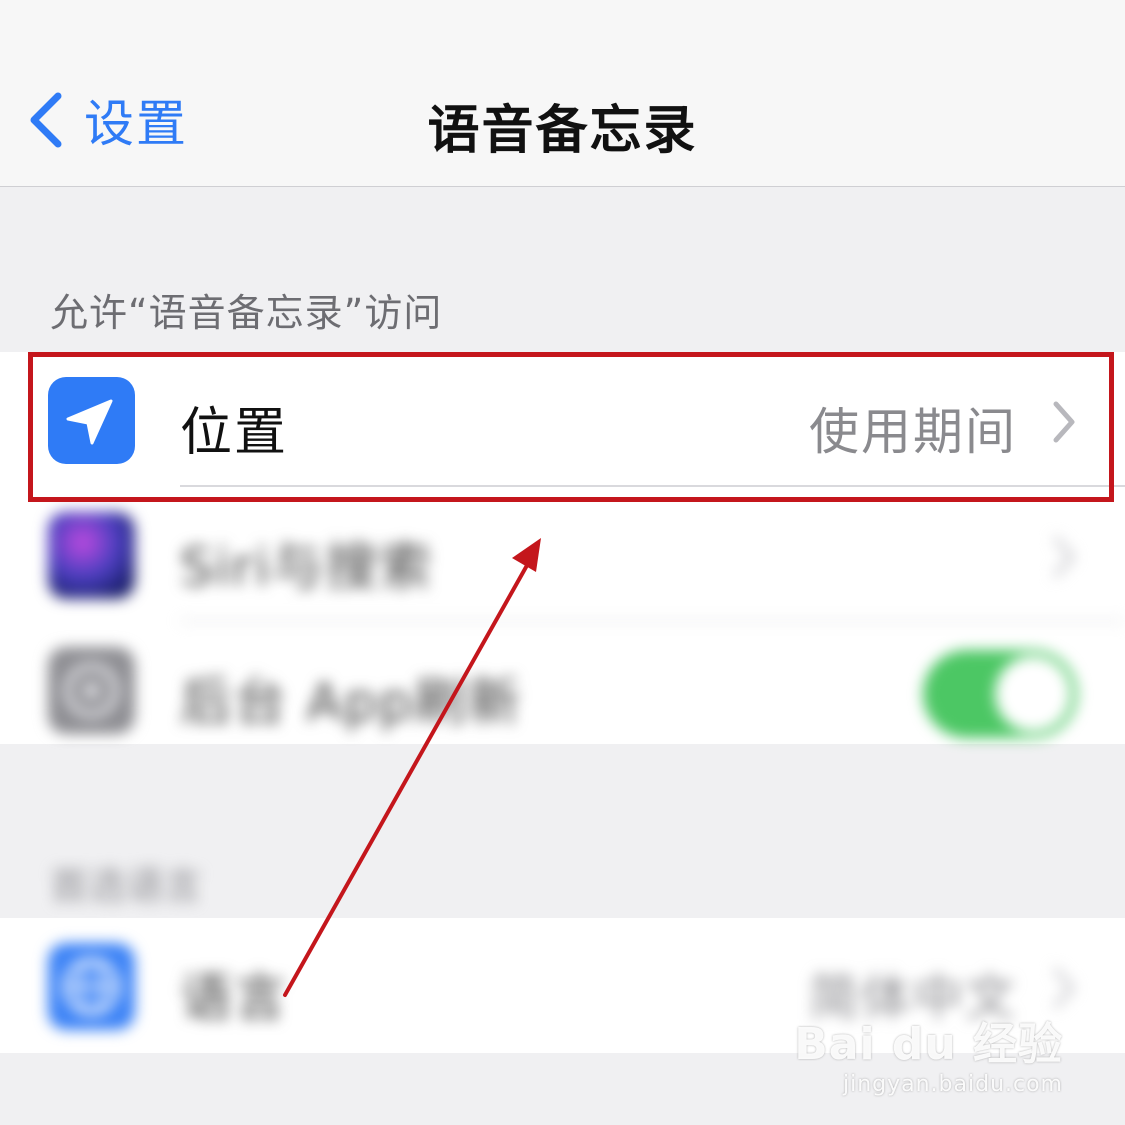 Image resolution: width=1125 pixels, height=1125 pixels. Describe the element at coordinates (126, 886) in the screenshot. I see `section-header-language: 首选语言` at that location.